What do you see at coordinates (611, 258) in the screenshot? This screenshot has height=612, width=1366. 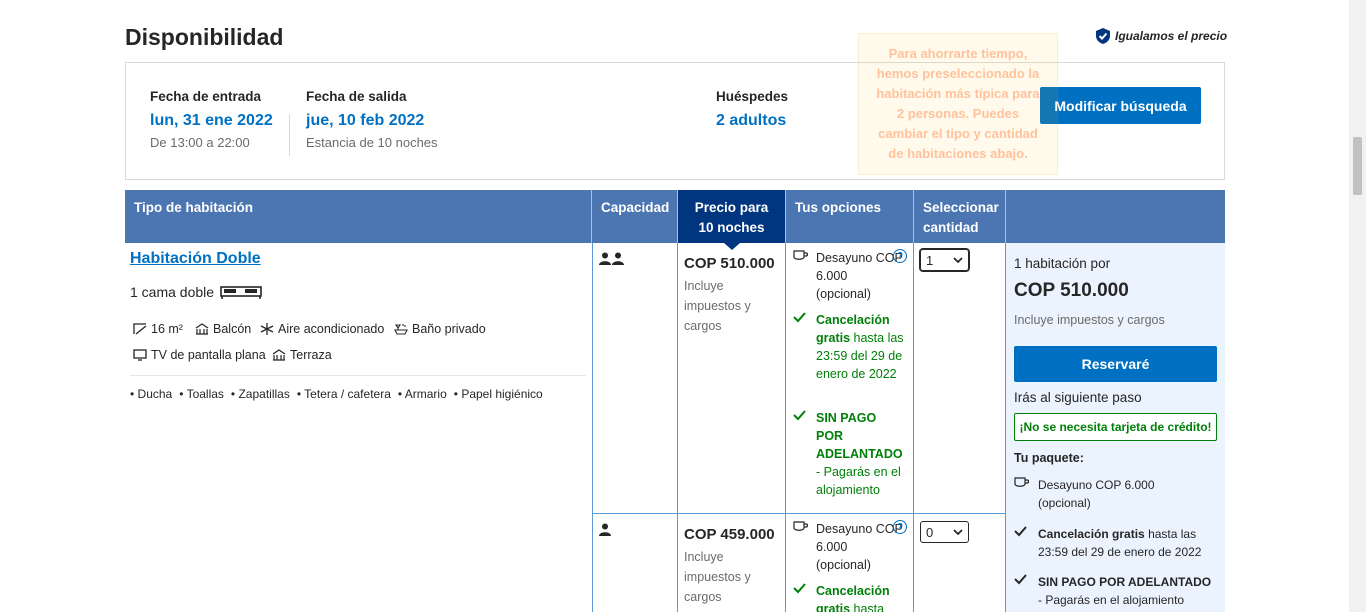 I see `two-persons-icon` at bounding box center [611, 258].